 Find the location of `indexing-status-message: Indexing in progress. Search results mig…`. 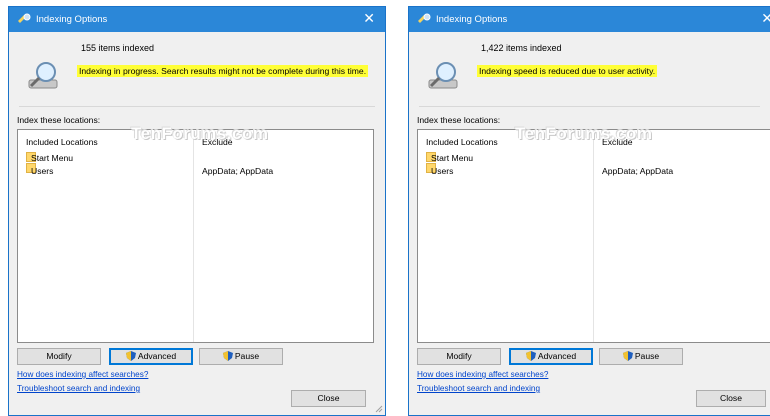

indexing-status-message: Indexing in progress. Search results mig… is located at coordinates (223, 71).